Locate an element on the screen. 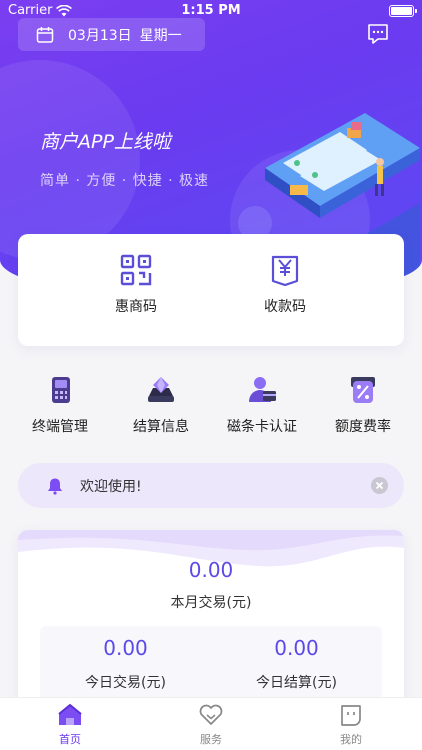  tab-label: 首页 is located at coordinates (70, 739).